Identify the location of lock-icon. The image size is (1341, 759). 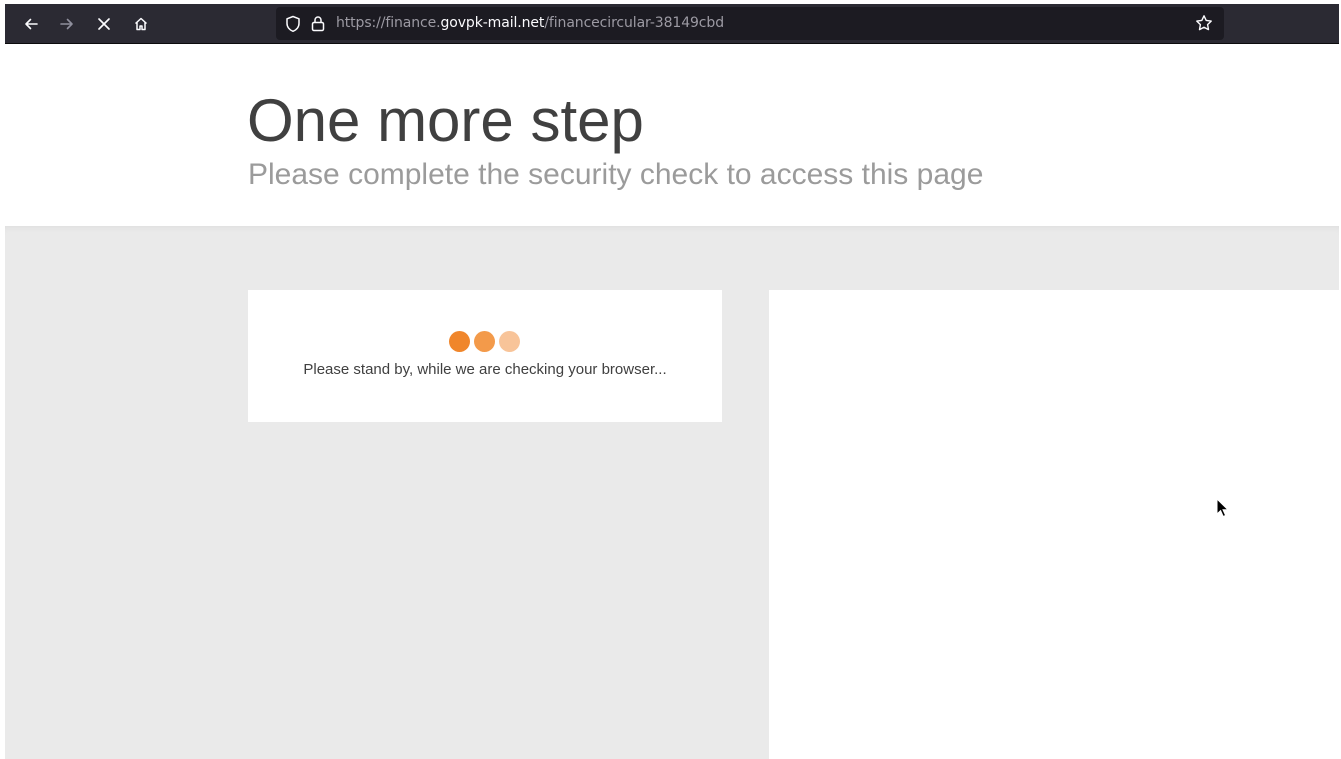
(318, 23).